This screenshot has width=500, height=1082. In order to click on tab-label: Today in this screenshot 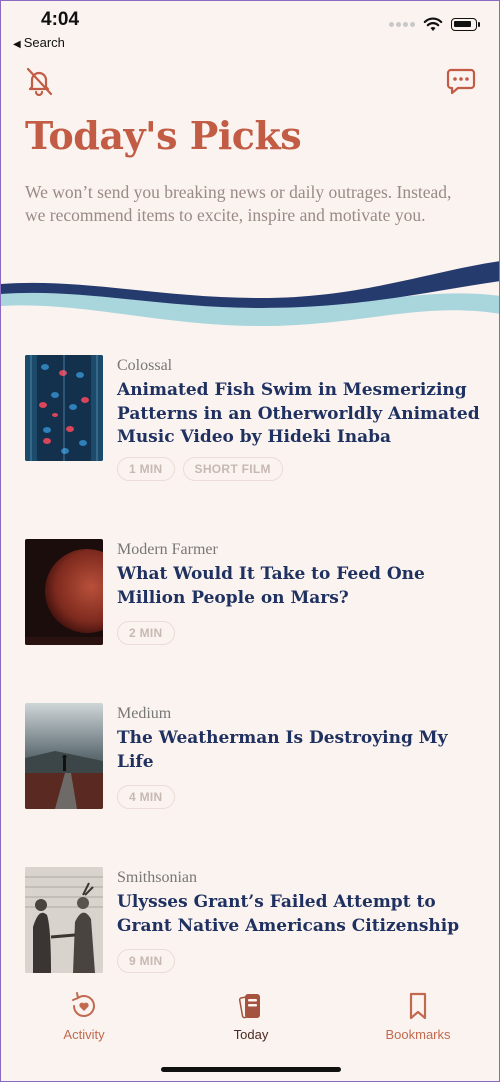, I will do `click(251, 1034)`.